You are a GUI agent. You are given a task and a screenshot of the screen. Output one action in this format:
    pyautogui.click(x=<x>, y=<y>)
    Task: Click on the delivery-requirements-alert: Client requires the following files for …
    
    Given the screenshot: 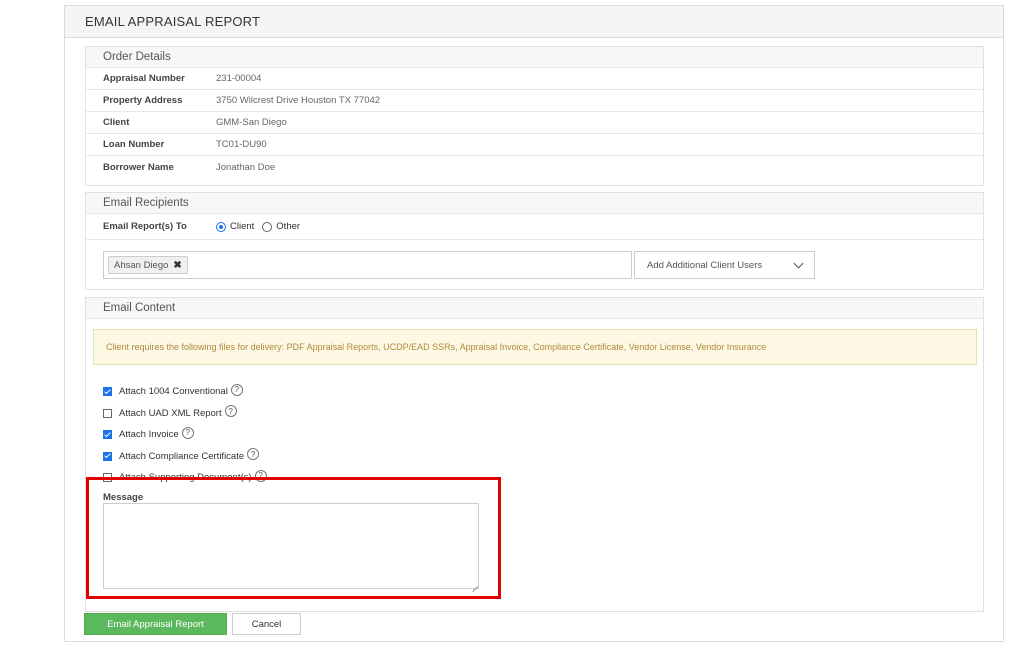 What is the action you would take?
    pyautogui.click(x=535, y=347)
    